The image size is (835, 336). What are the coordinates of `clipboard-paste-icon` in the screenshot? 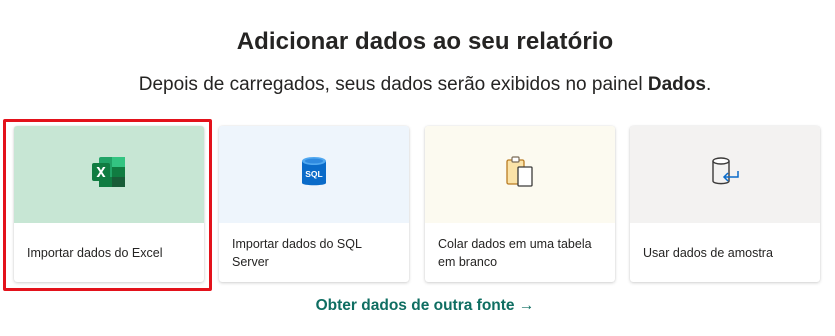 It's located at (520, 174).